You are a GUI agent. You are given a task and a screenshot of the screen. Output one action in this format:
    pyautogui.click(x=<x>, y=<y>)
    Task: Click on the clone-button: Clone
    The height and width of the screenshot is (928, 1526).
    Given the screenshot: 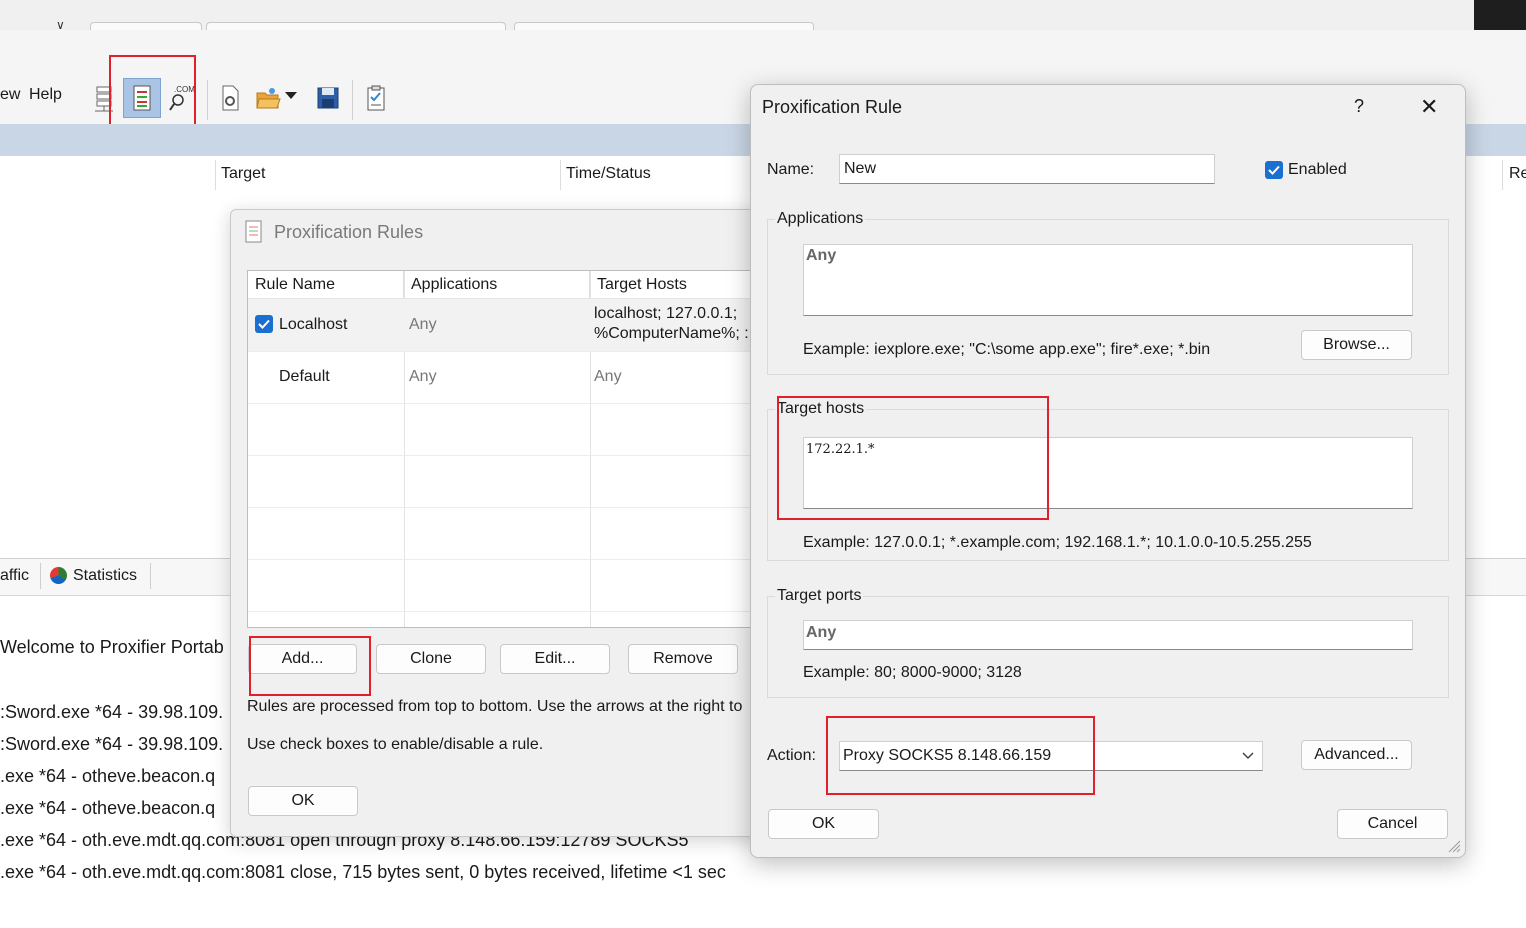 What is the action you would take?
    pyautogui.click(x=431, y=659)
    